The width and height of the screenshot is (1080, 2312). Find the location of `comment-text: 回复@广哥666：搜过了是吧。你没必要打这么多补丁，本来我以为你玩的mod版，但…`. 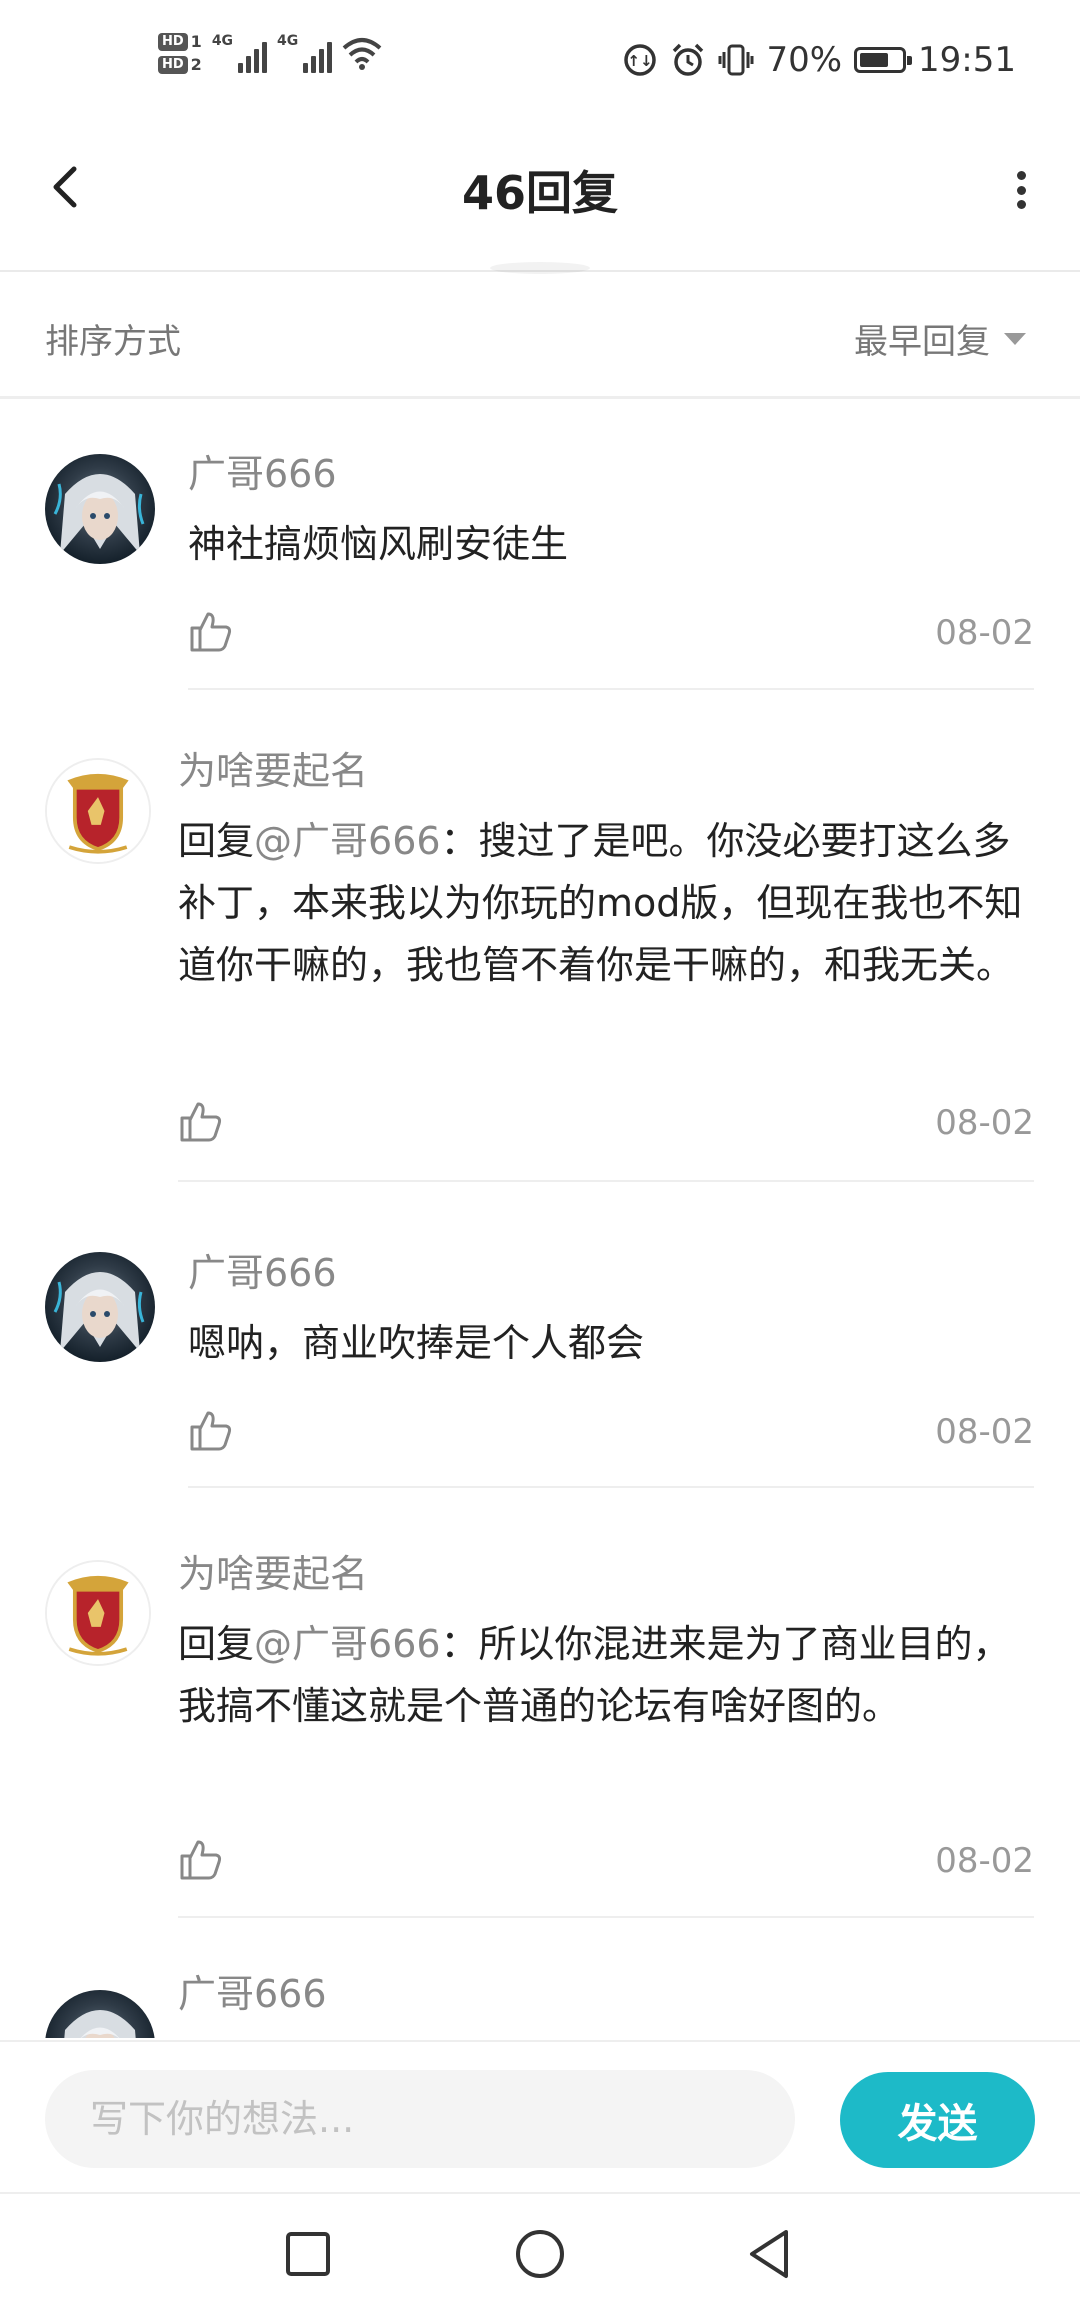

comment-text: 回复@广哥666：搜过了是吧。你没必要打这么多补丁，本来我以为你玩的mod版，但… is located at coordinates (603, 903).